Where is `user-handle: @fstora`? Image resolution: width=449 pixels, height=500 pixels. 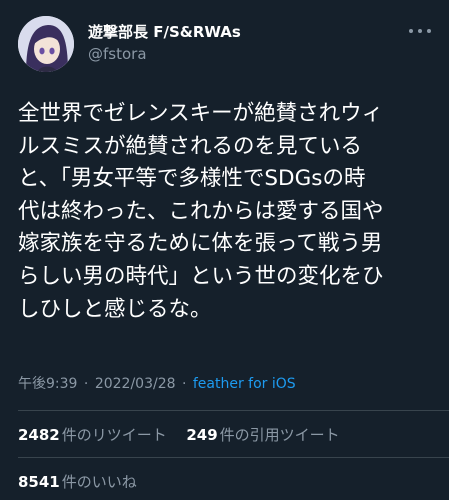 user-handle: @fstora is located at coordinates (164, 54).